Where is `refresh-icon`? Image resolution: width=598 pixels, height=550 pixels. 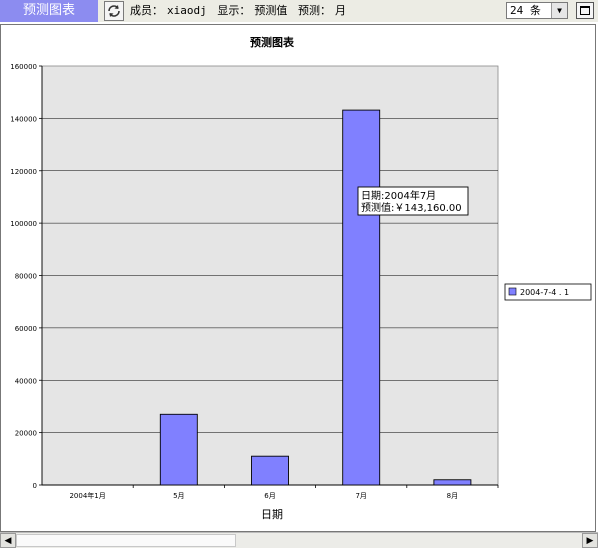
refresh-icon is located at coordinates (114, 11).